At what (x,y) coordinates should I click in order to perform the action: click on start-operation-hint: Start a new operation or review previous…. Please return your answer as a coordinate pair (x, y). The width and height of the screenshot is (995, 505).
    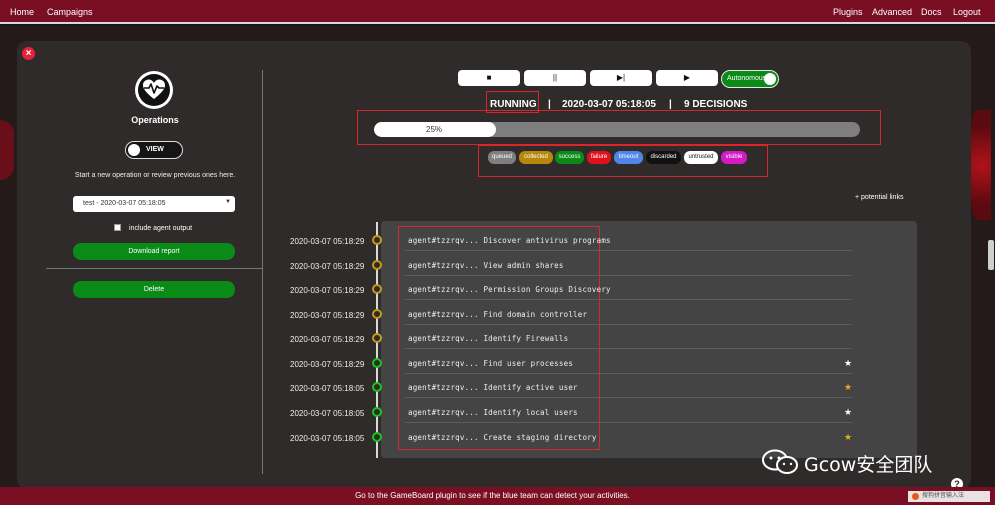
    Looking at the image, I should click on (155, 175).